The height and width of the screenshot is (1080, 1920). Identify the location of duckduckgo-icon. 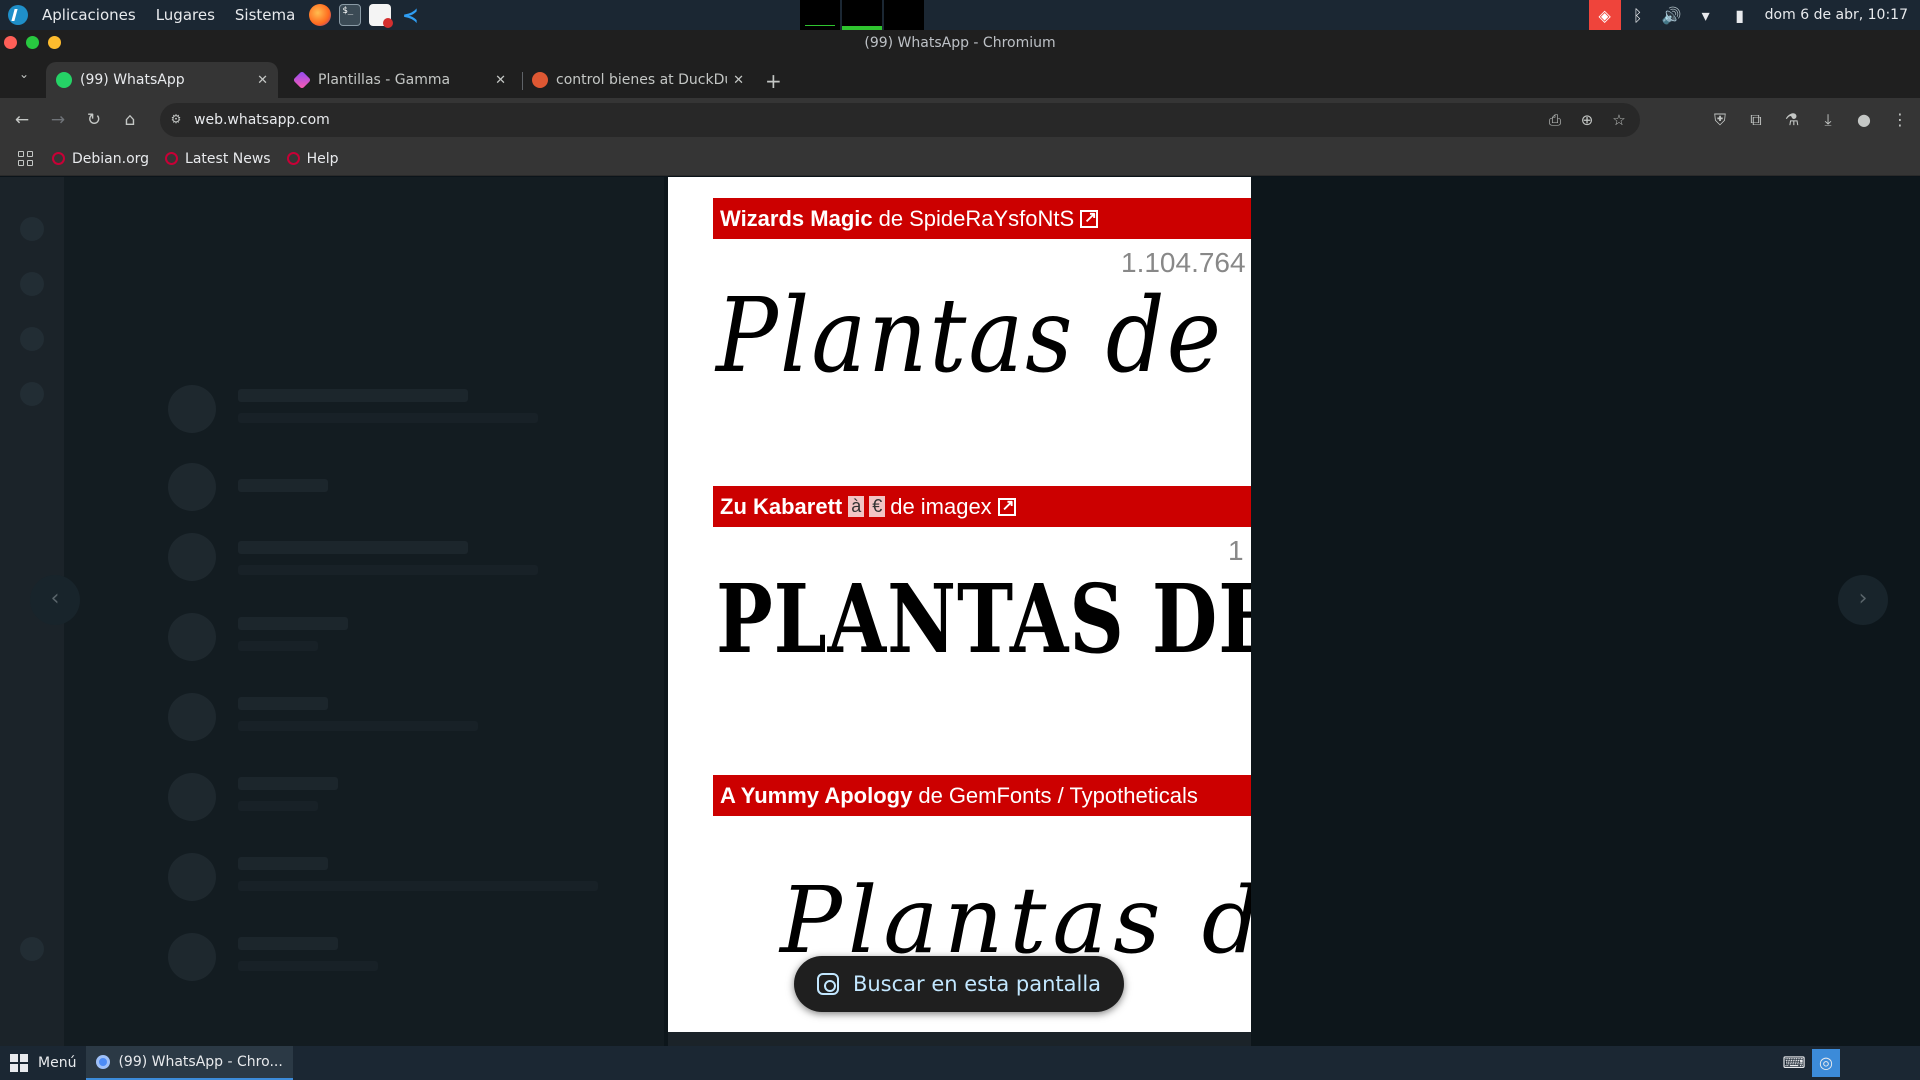
(540, 80).